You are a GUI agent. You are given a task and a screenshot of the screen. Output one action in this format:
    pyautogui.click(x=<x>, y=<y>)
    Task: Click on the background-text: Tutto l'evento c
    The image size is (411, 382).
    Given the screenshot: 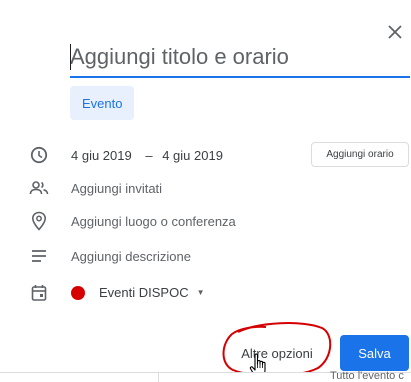 What is the action you would take?
    pyautogui.click(x=367, y=376)
    